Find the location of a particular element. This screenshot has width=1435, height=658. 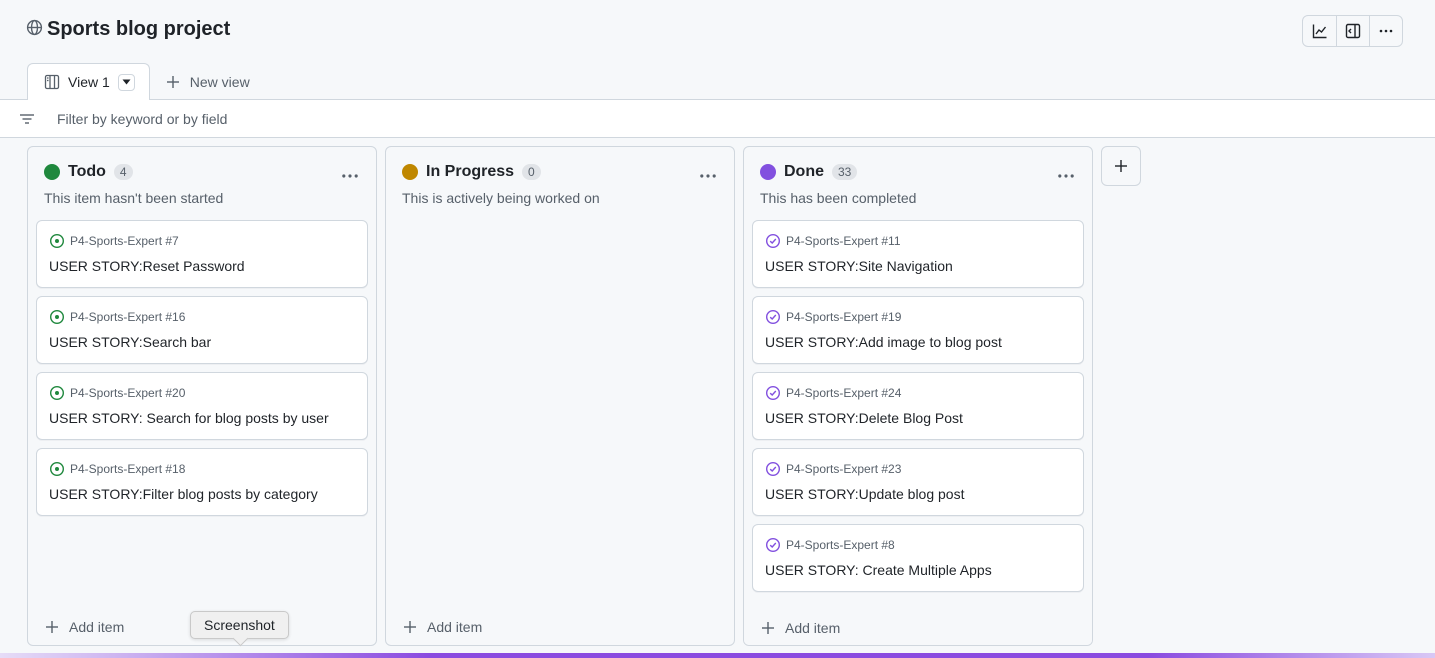

column-header: Done 33 is located at coordinates (809, 172).